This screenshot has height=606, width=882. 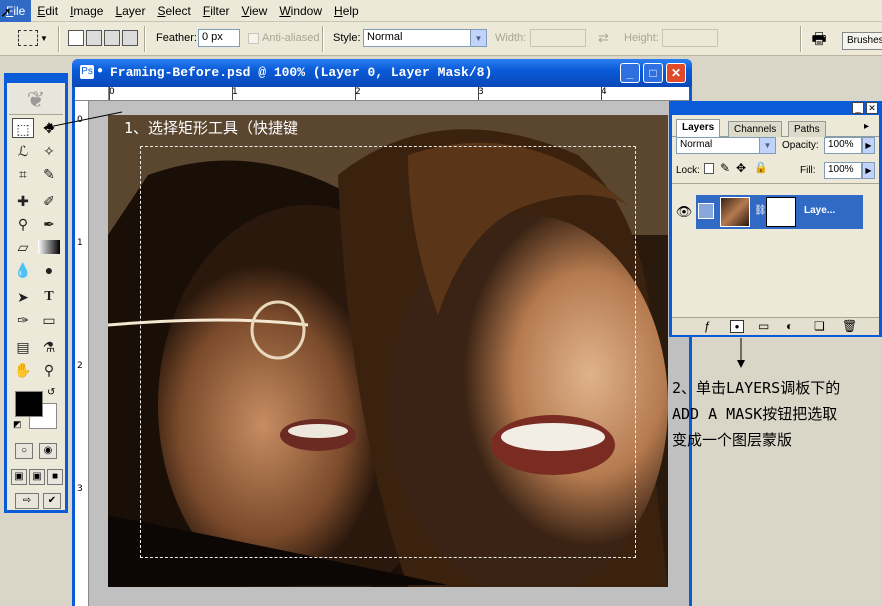 I want to click on annotation-step-2-line-3: 变成一个图层蒙版, so click(x=732, y=440).